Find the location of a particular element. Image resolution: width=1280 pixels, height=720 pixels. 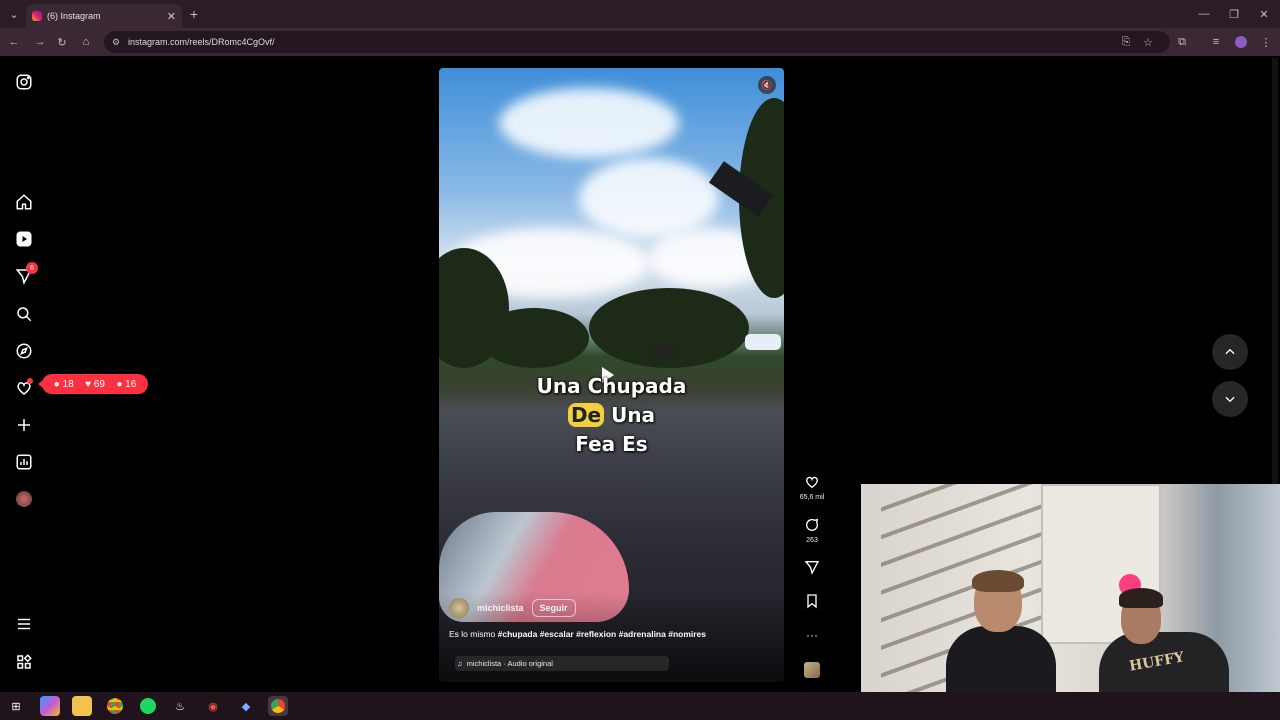

minimize-button: — is located at coordinates (1204, 14).